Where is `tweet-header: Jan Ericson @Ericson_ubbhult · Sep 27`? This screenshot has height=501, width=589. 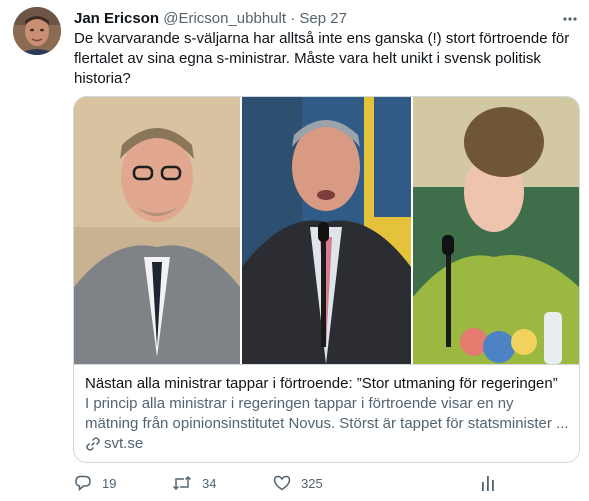 tweet-header: Jan Ericson @Ericson_ubbhult · Sep 27 is located at coordinates (326, 19).